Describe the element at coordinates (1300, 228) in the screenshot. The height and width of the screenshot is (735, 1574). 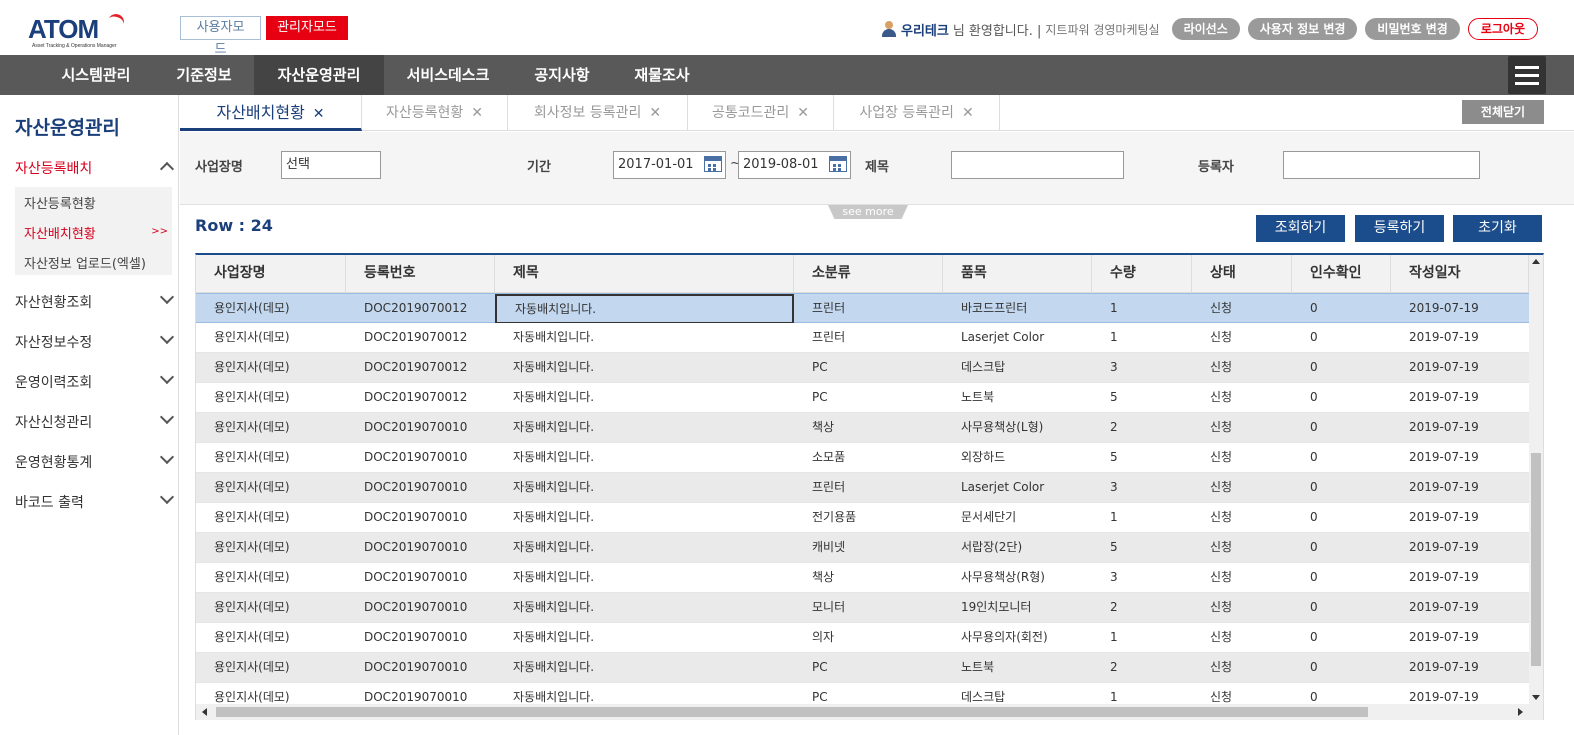
I see `search-button: 조회하기` at that location.